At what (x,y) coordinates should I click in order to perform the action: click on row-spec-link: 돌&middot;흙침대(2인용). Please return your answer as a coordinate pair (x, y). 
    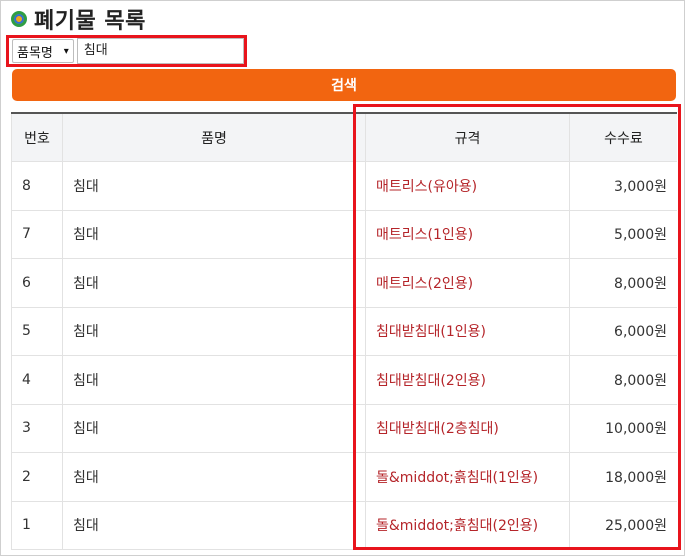
    Looking at the image, I should click on (457, 525).